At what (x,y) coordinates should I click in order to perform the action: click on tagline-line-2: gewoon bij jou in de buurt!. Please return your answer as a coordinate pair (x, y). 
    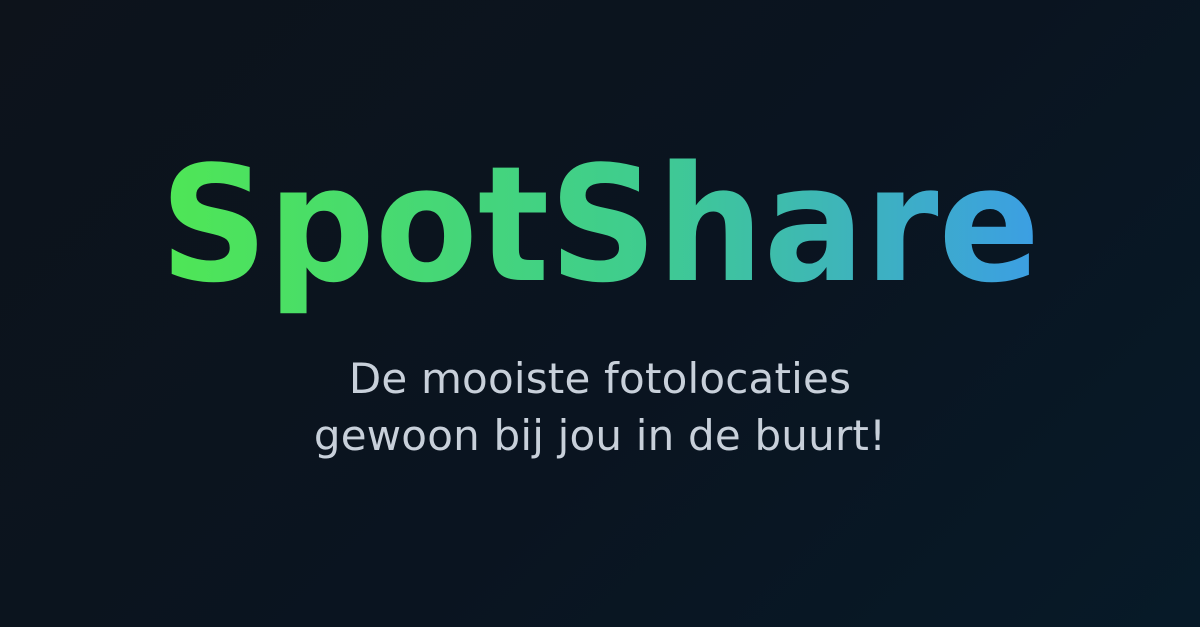
    Looking at the image, I should click on (600, 435).